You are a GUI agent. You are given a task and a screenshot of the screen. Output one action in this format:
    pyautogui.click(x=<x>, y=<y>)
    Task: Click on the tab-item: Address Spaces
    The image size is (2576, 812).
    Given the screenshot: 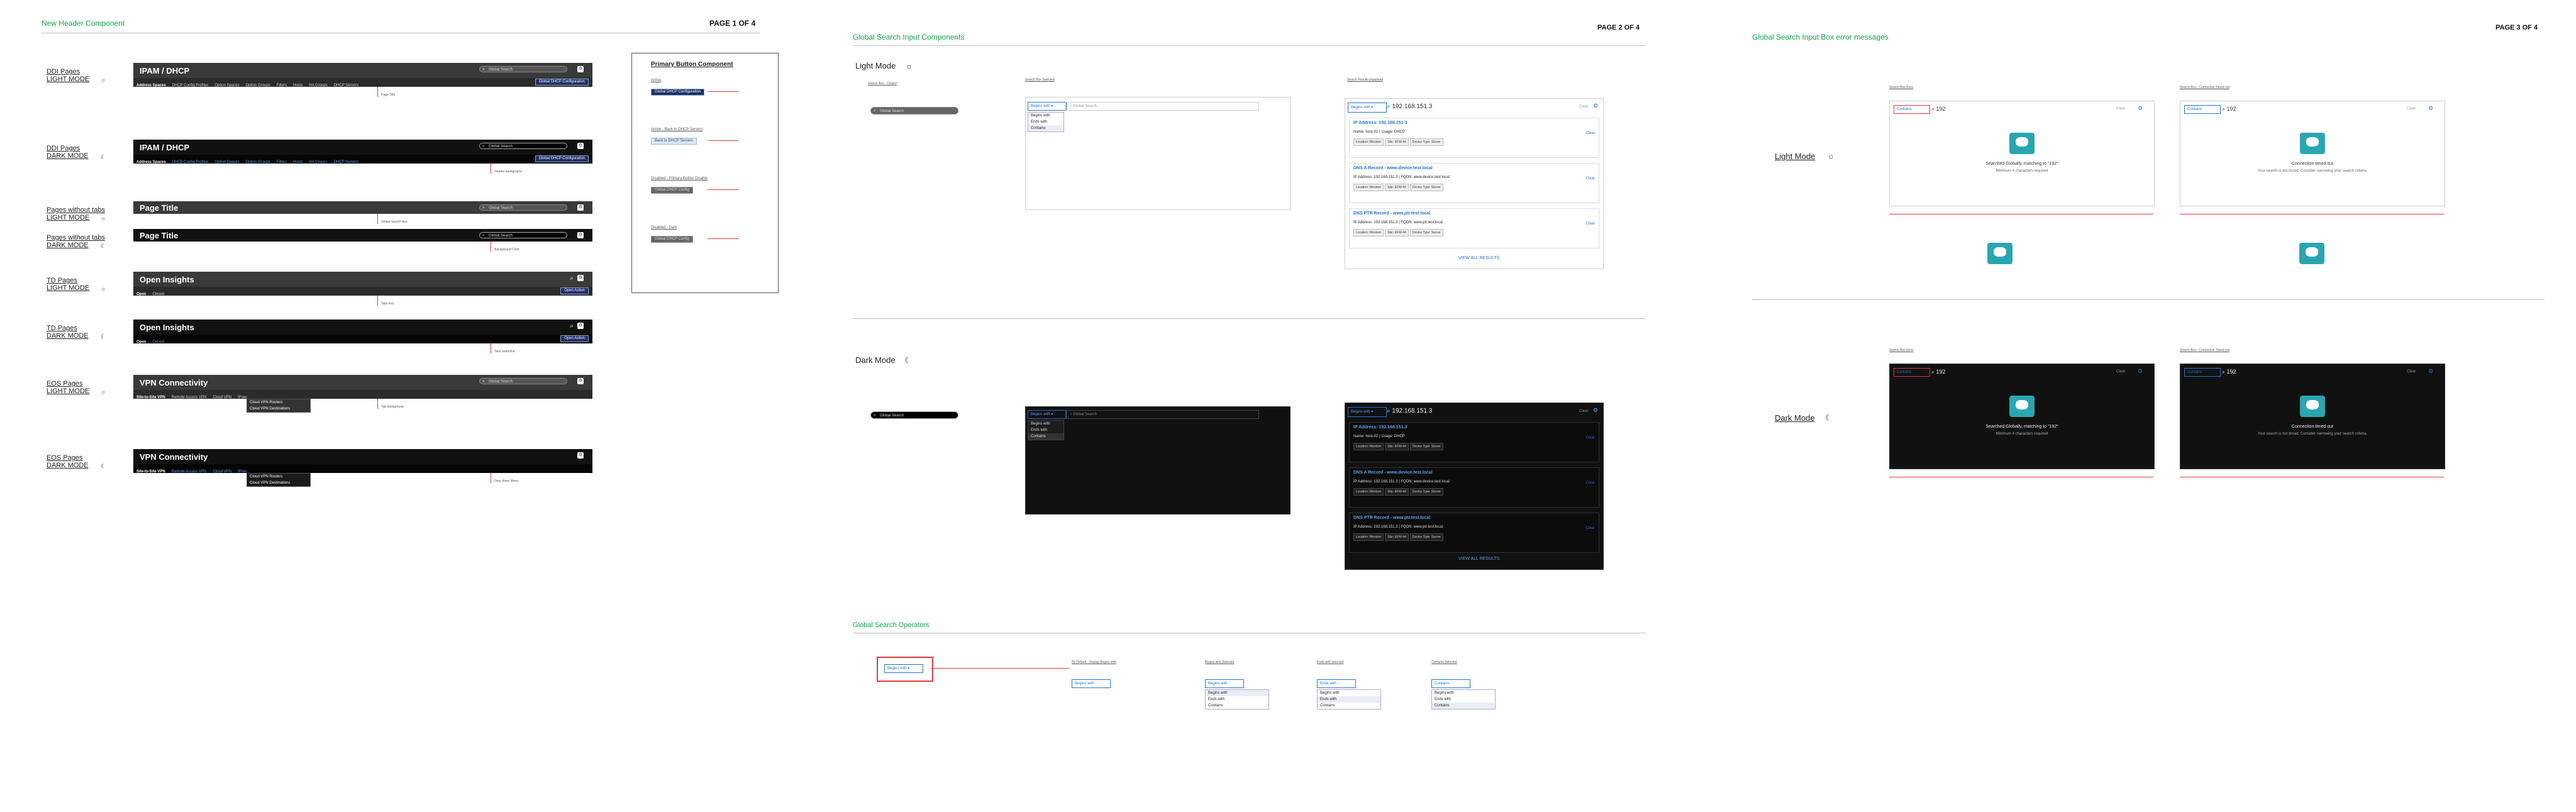 What is the action you would take?
    pyautogui.click(x=151, y=85)
    